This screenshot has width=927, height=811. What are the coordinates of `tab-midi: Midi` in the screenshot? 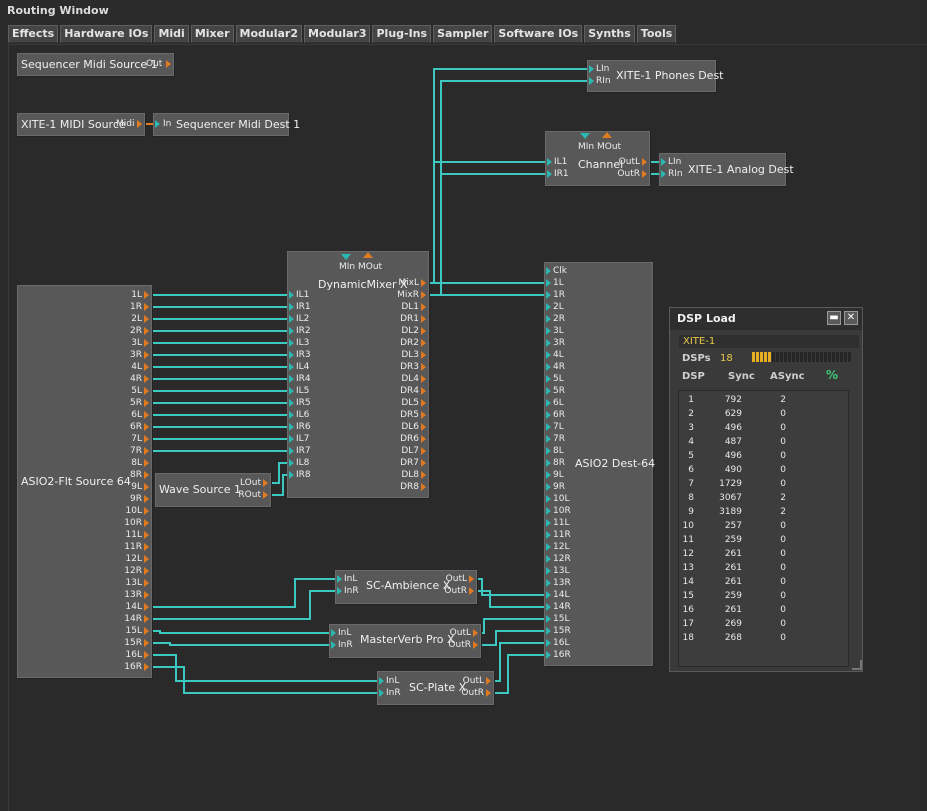 It's located at (171, 34).